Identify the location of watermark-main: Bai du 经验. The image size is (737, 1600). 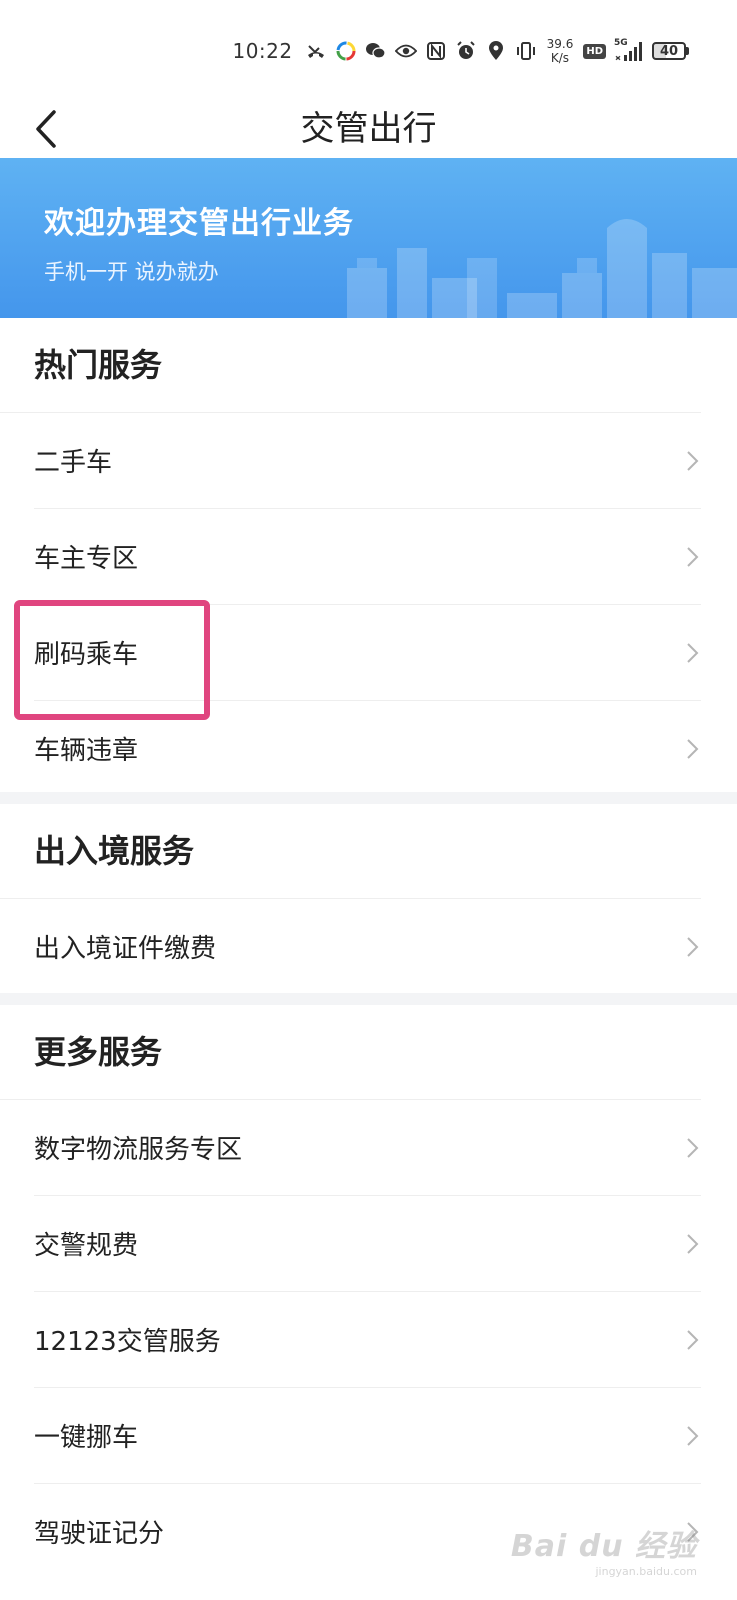
(603, 1546).